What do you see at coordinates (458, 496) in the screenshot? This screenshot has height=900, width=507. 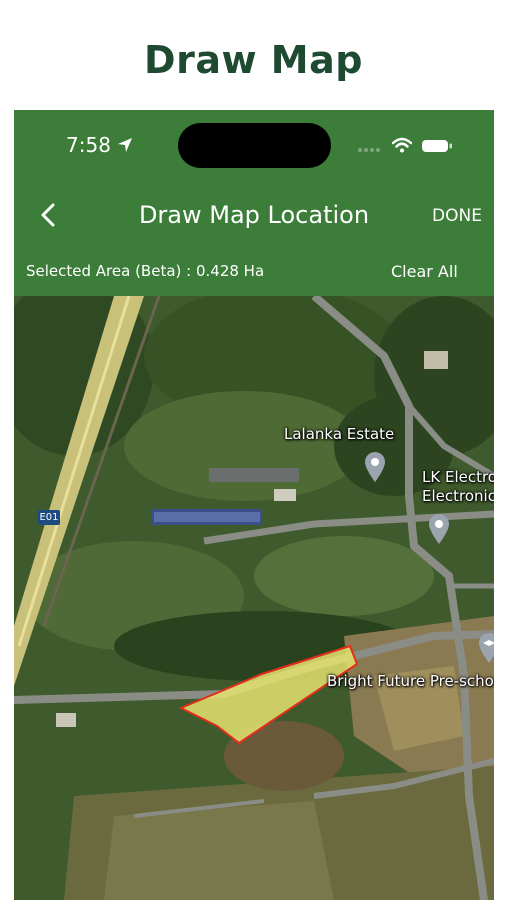 I see `label-lk-electronic: Electronic` at bounding box center [458, 496].